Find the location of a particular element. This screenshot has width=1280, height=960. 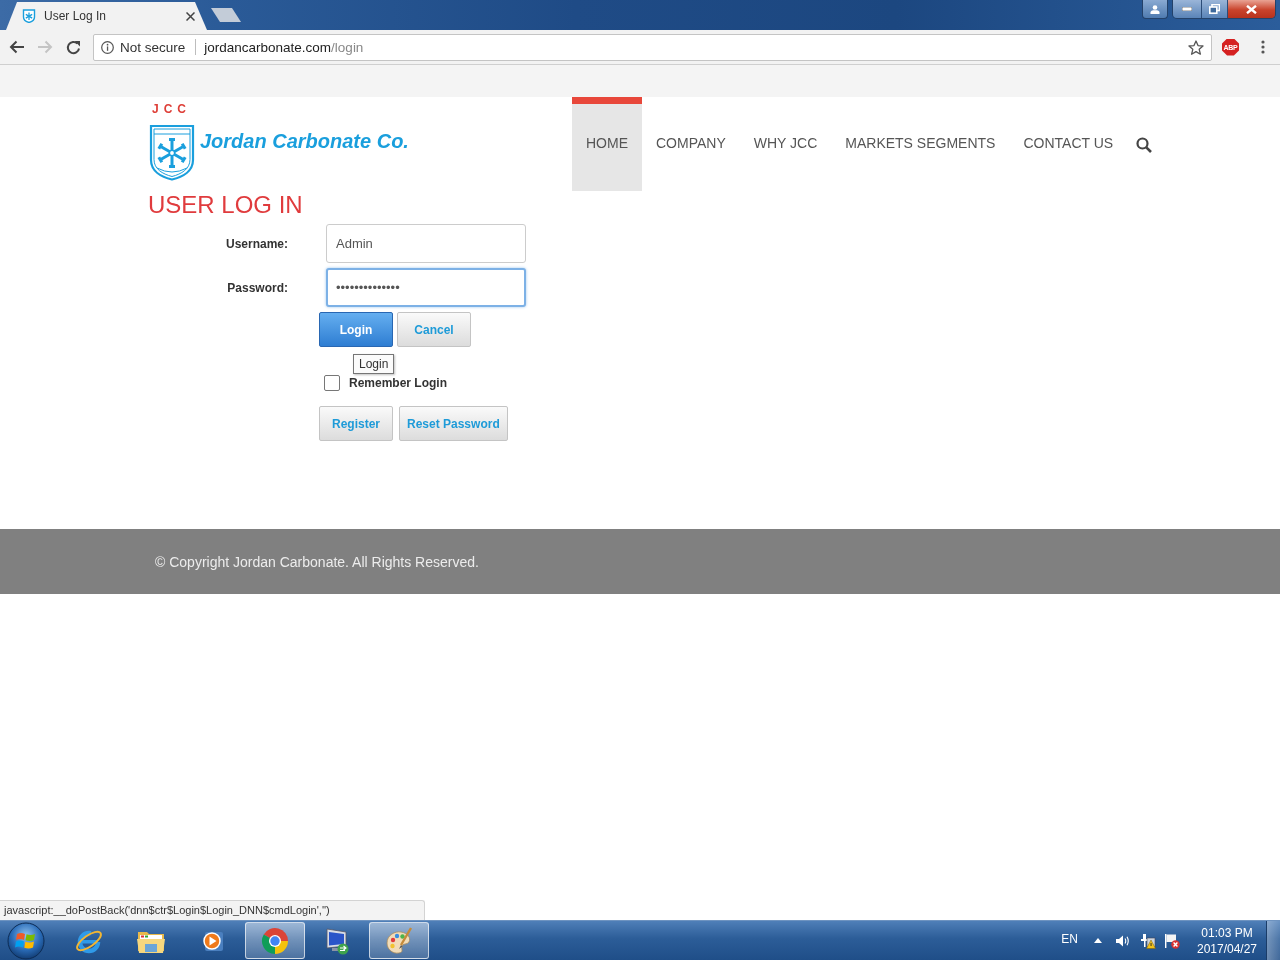

tab-title: User Log In is located at coordinates (76, 16).